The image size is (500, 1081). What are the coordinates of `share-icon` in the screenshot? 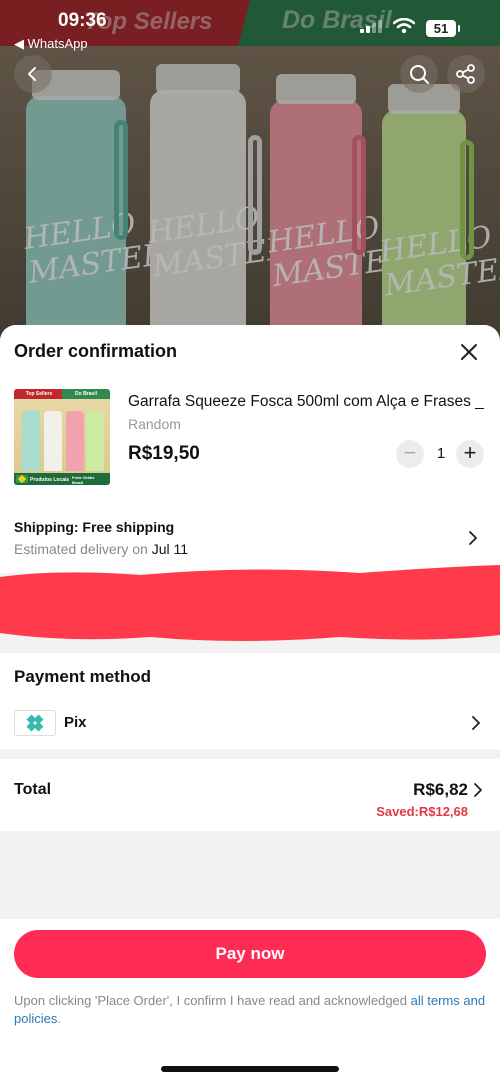 It's located at (465, 74).